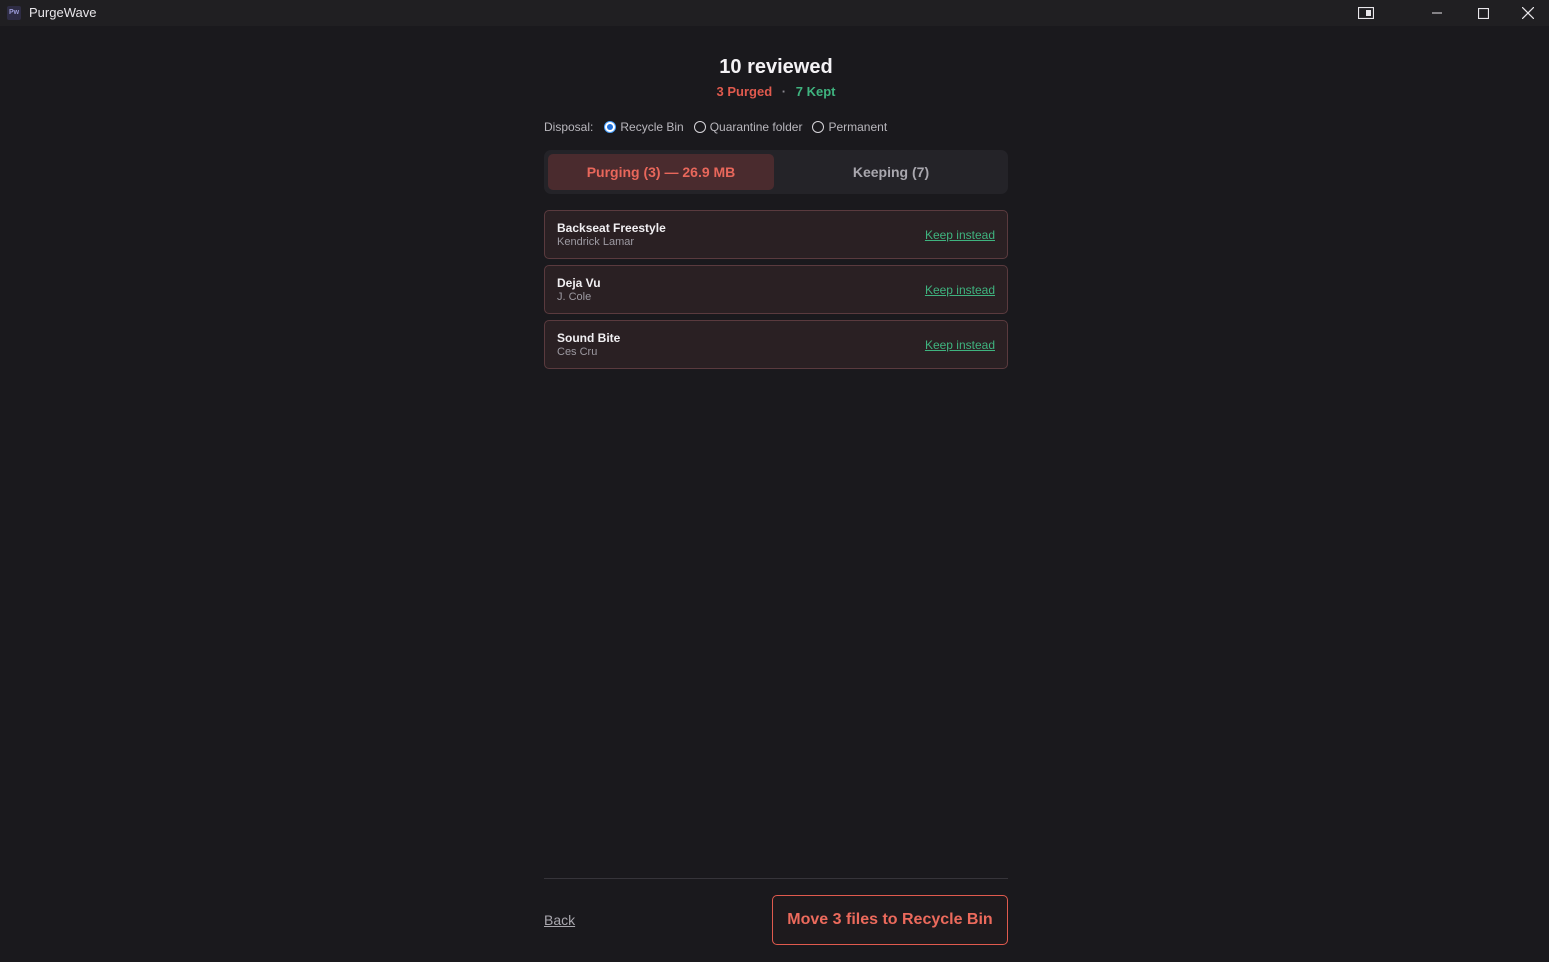 This screenshot has height=962, width=1549. What do you see at coordinates (652, 127) in the screenshot?
I see `radio-label-recycle-bin: Recycle Bin` at bounding box center [652, 127].